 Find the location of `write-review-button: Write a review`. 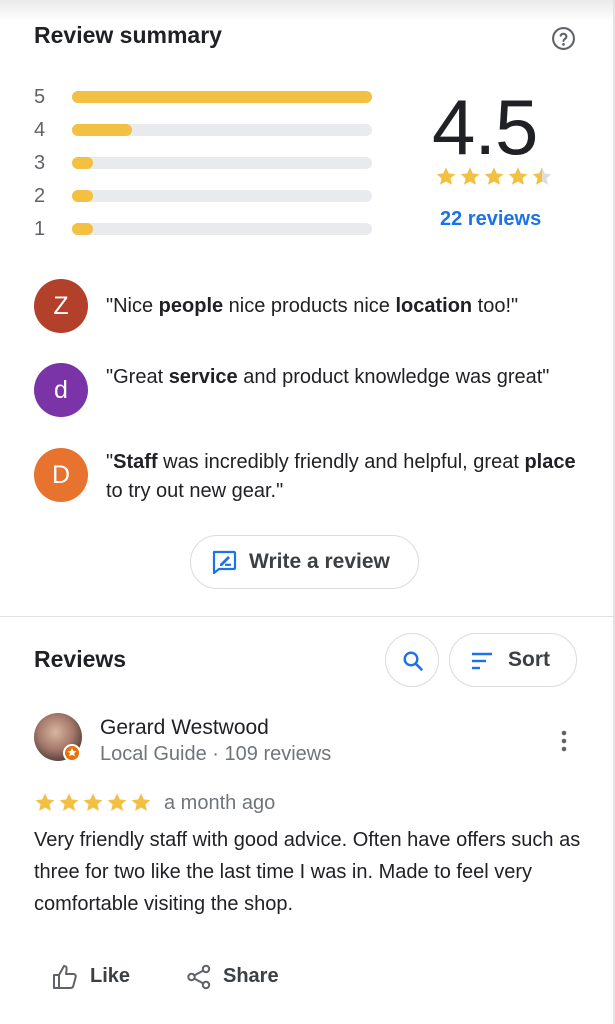

write-review-button: Write a review is located at coordinates (304, 562).